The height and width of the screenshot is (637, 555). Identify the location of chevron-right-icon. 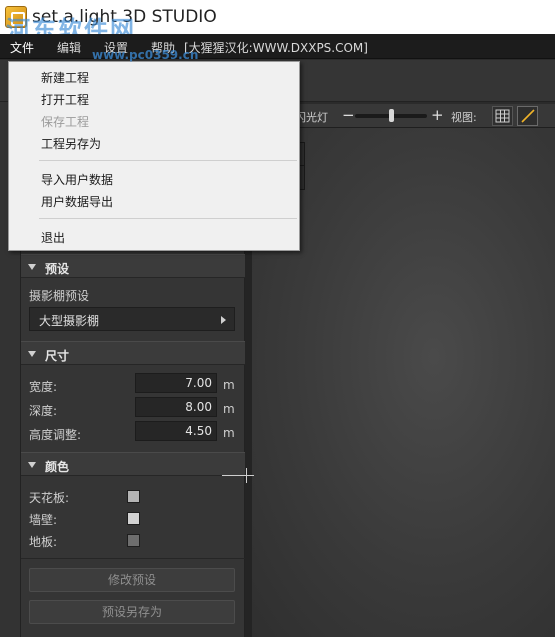
(223, 320).